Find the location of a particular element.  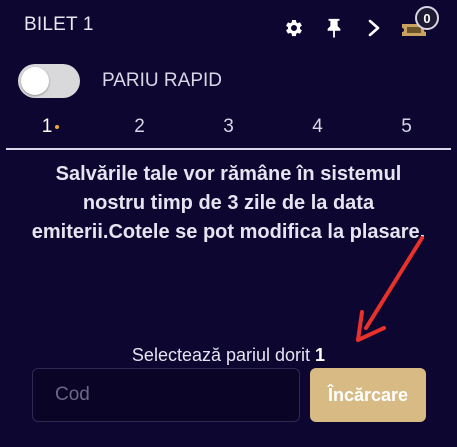

quick-bet-row: PARIU RAPID is located at coordinates (120, 81).